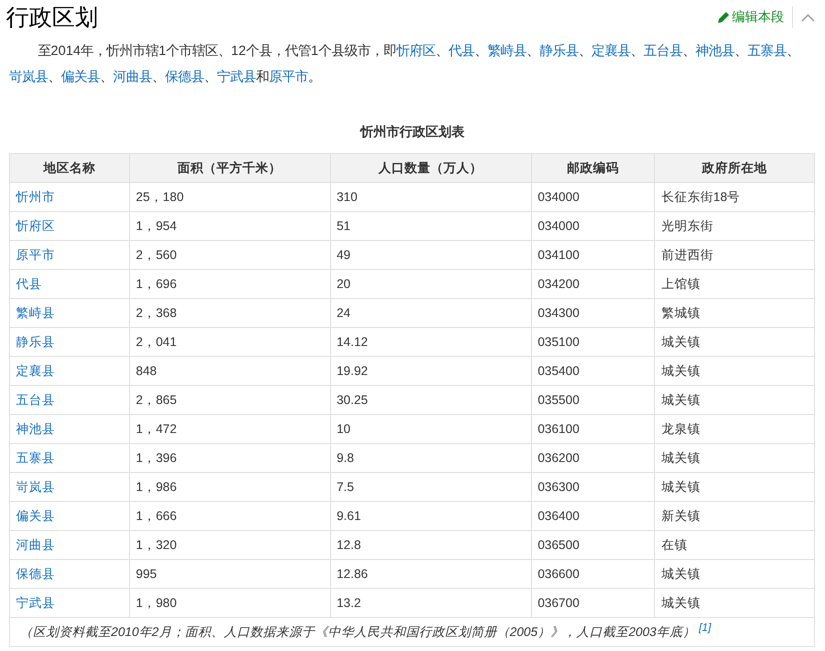  Describe the element at coordinates (229, 458) in the screenshot. I see `table-cell: 1，396` at that location.